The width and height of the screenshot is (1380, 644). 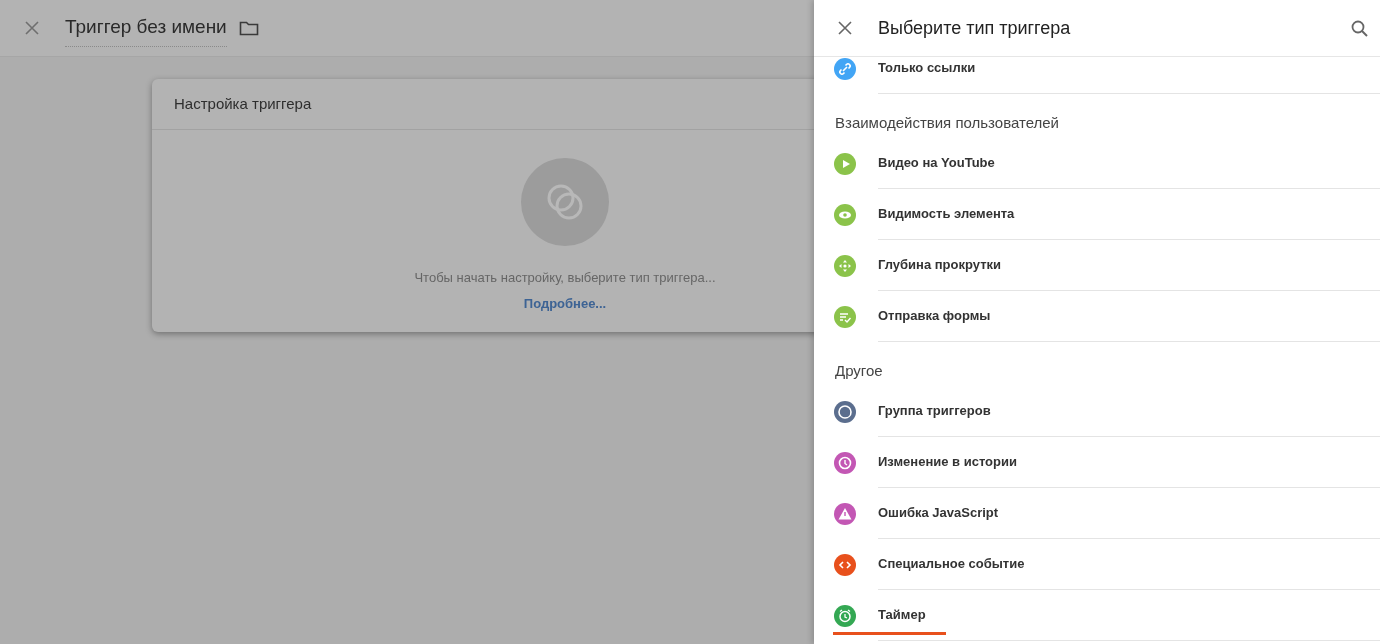 What do you see at coordinates (845, 28) in the screenshot?
I see `close-icon` at bounding box center [845, 28].